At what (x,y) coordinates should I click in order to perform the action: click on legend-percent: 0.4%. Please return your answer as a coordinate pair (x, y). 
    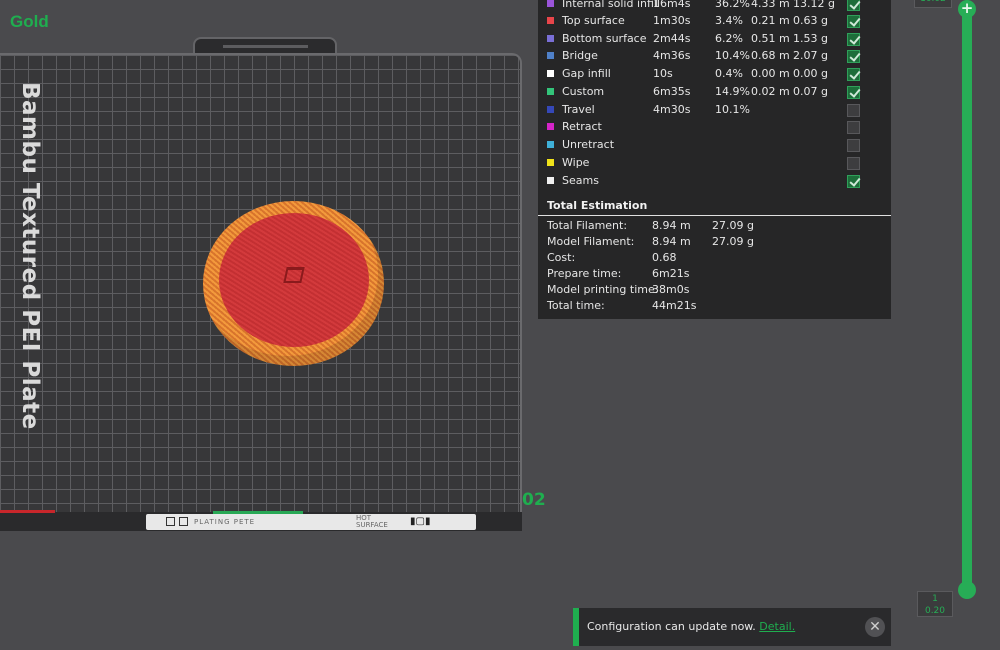
    Looking at the image, I should click on (729, 73).